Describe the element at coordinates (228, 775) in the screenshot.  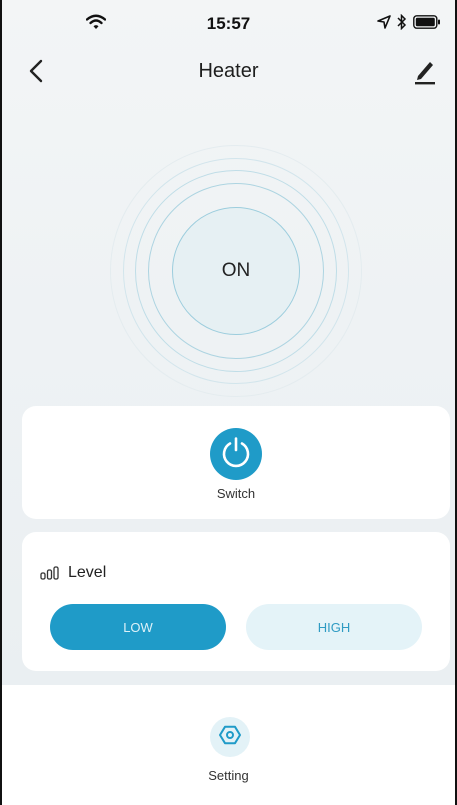
I see `setting-label: Setting` at that location.